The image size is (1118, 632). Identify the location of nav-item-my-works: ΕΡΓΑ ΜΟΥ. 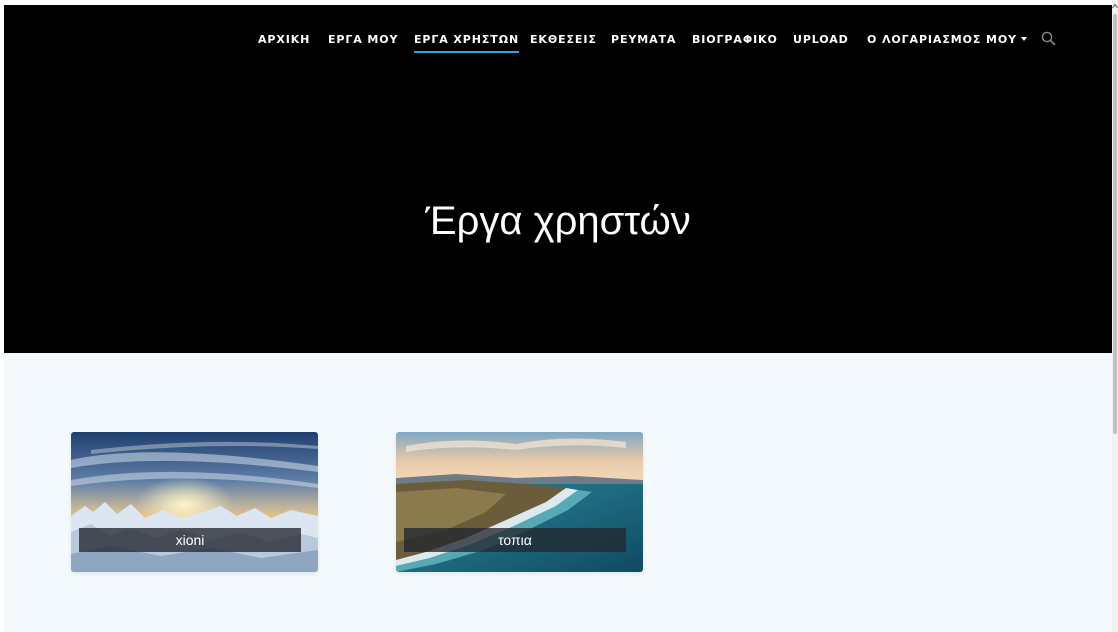
(363, 39).